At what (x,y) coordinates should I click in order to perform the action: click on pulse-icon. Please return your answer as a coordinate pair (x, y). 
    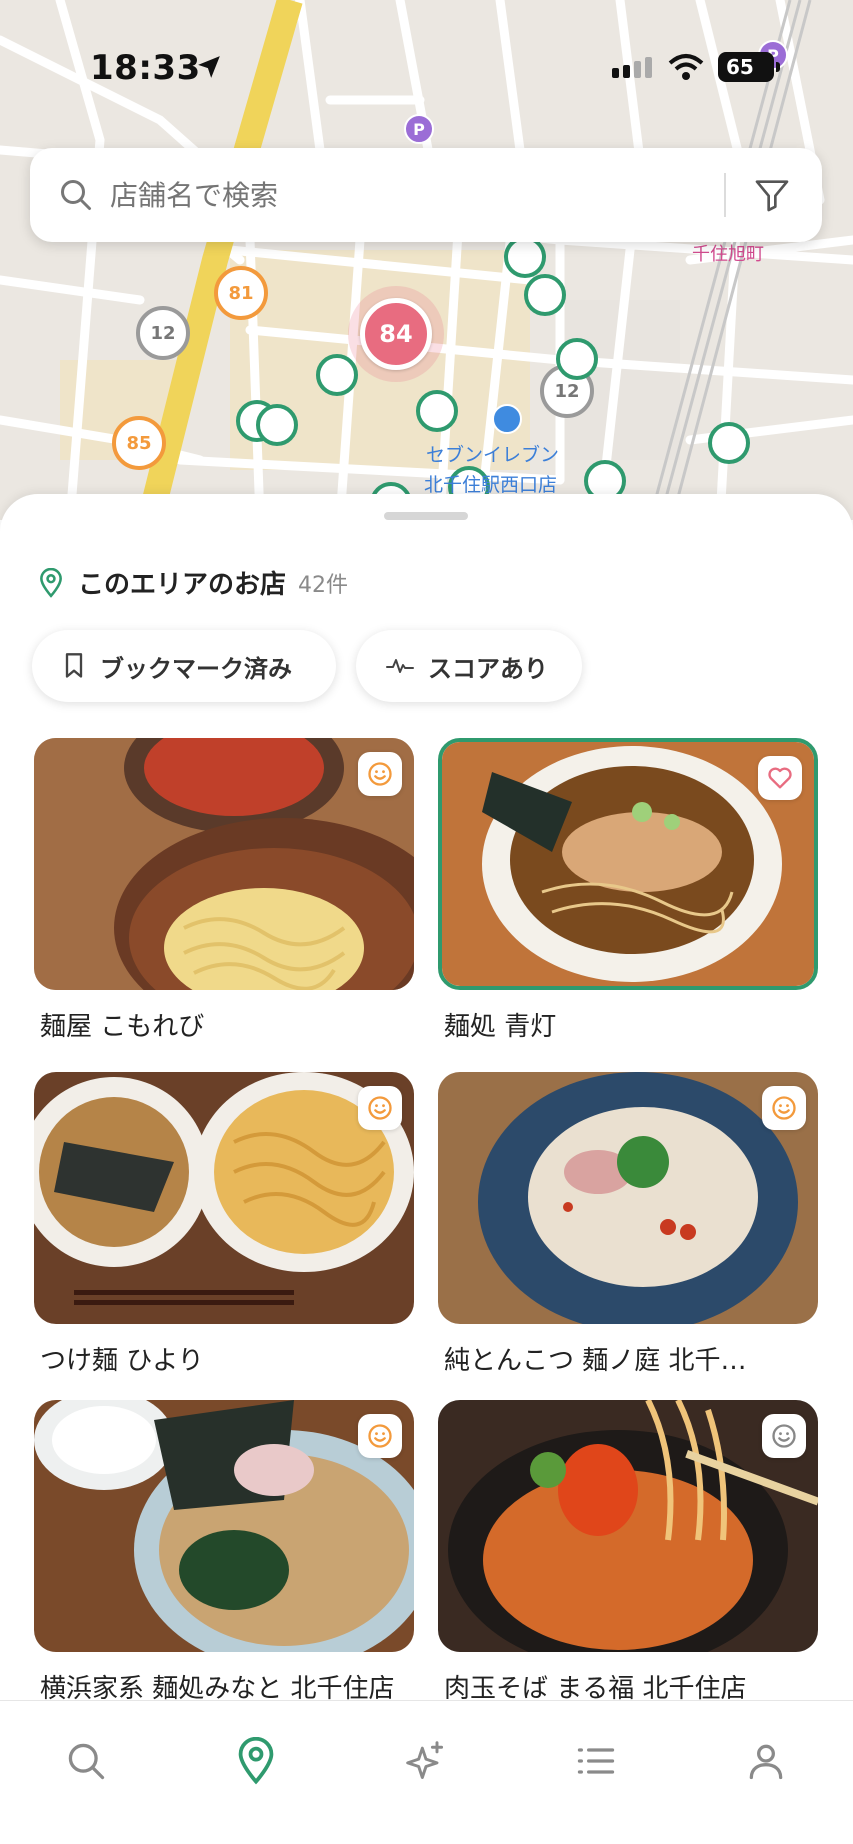
    Looking at the image, I should click on (400, 666).